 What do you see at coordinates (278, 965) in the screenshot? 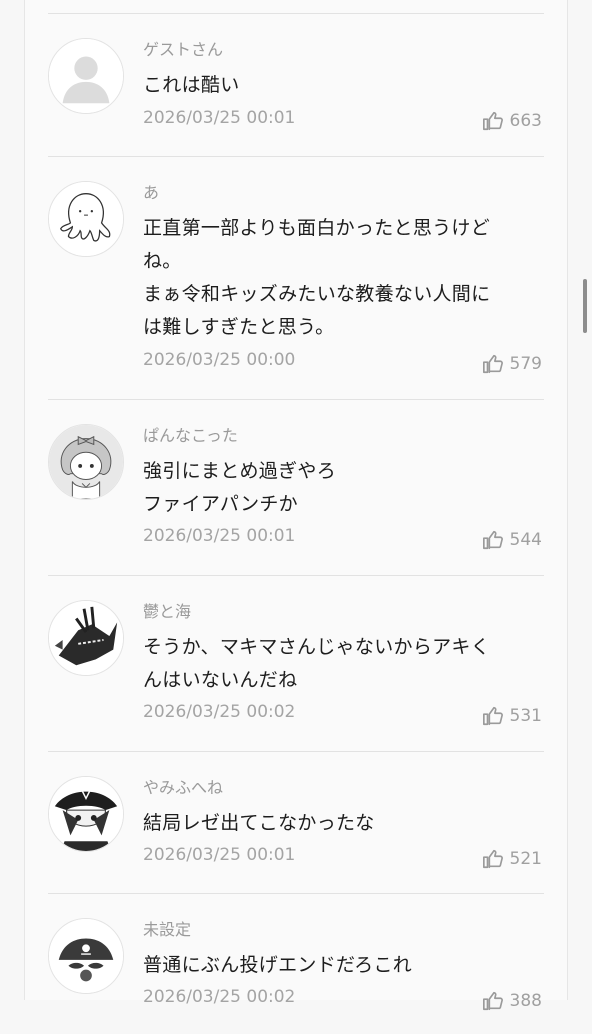
I see `comment-line: 普通にぶん投げエンドだろこれ` at bounding box center [278, 965].